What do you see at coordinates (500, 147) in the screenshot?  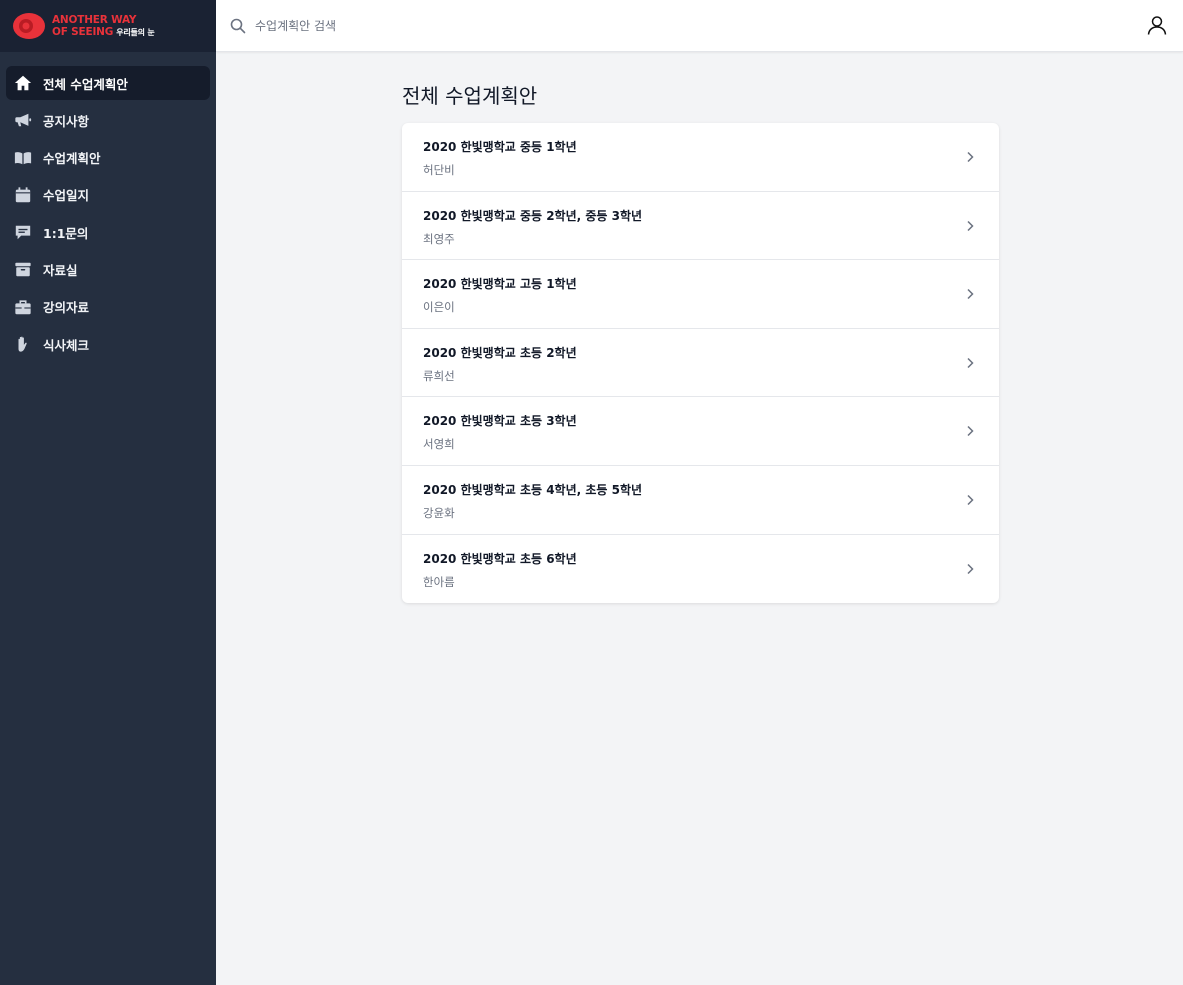 I see `list-item-title: 2020 한빛맹학교 중등 1학년` at bounding box center [500, 147].